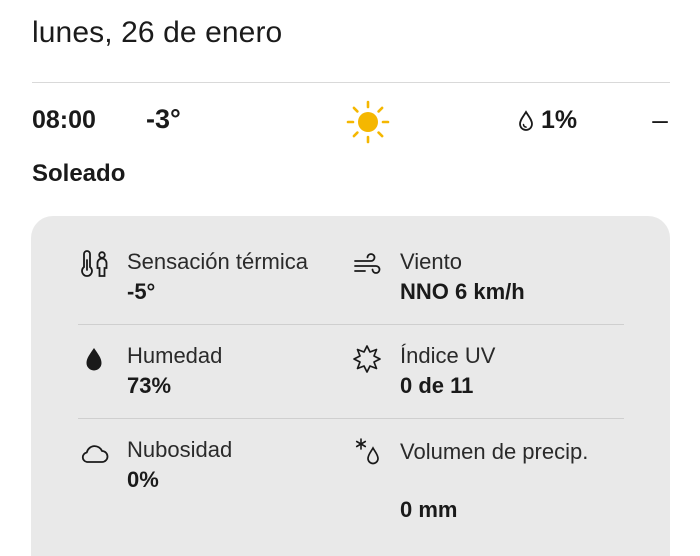 This screenshot has height=556, width=700. What do you see at coordinates (526, 120) in the screenshot?
I see `precipitation-drop-icon` at bounding box center [526, 120].